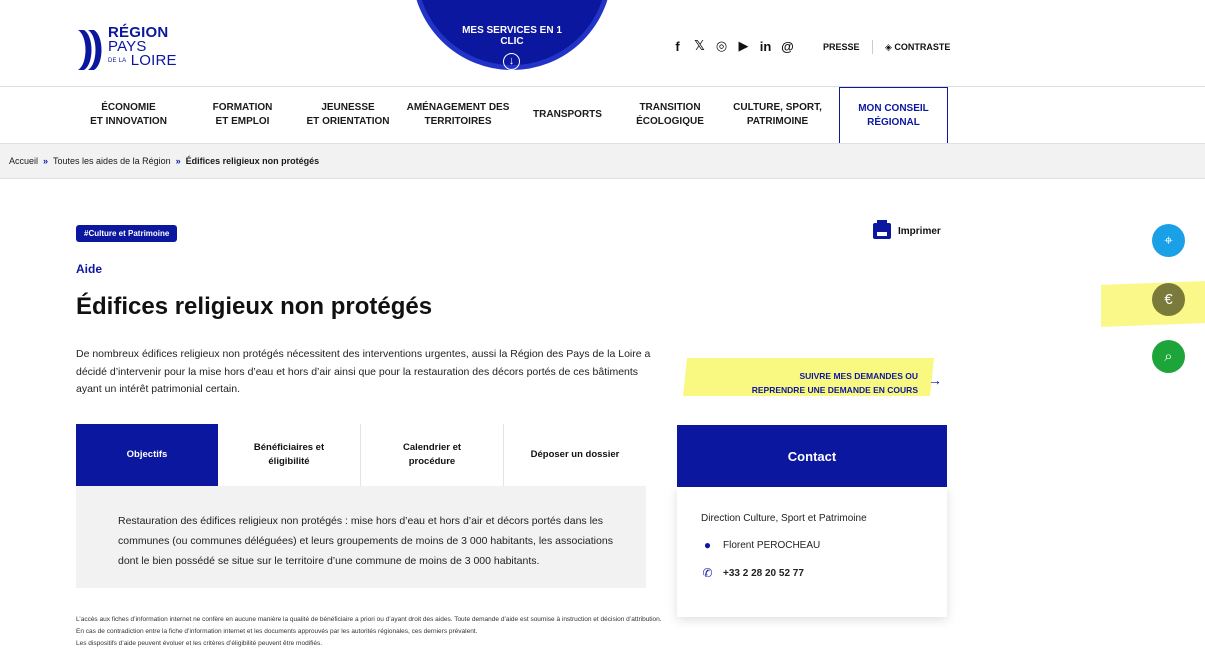  Describe the element at coordinates (432, 455) in the screenshot. I see `tab-calendrier: Calendrier et procédure` at that location.